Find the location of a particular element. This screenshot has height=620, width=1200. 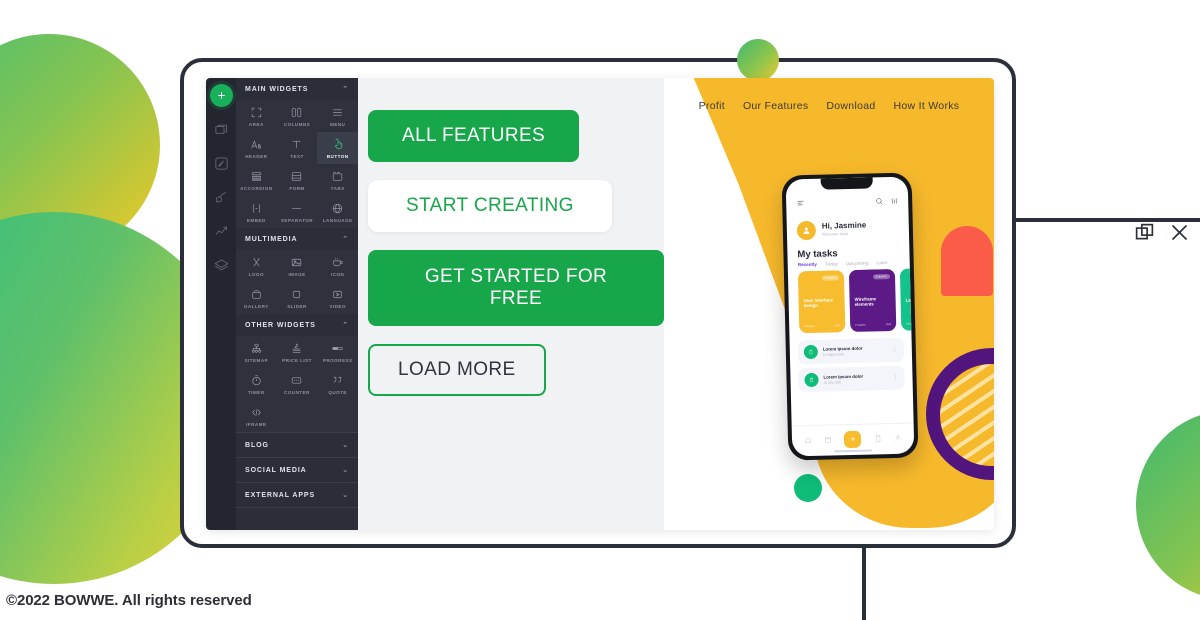

edit-icon is located at coordinates (221, 163).